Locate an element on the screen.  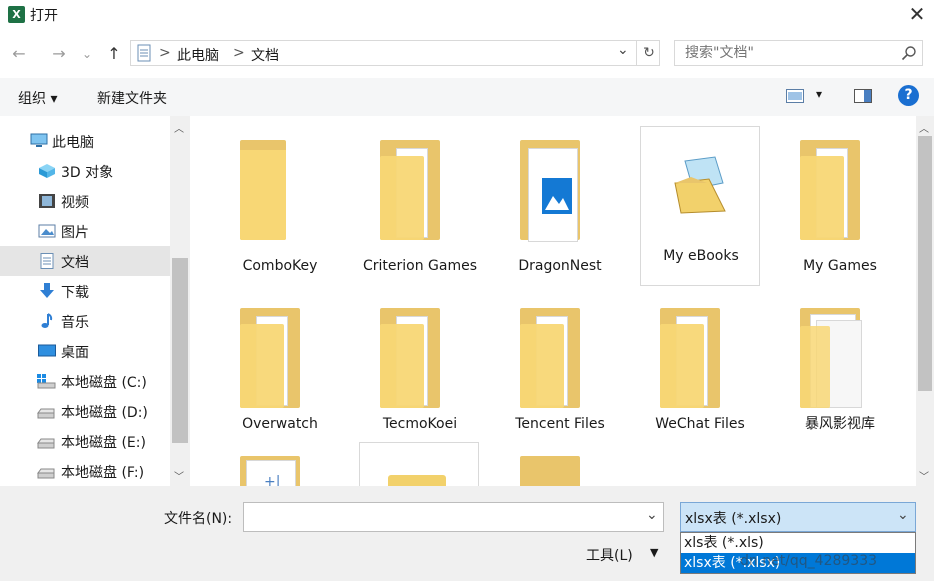
sidebar-item-pictures: 图片 is located at coordinates (85, 231).